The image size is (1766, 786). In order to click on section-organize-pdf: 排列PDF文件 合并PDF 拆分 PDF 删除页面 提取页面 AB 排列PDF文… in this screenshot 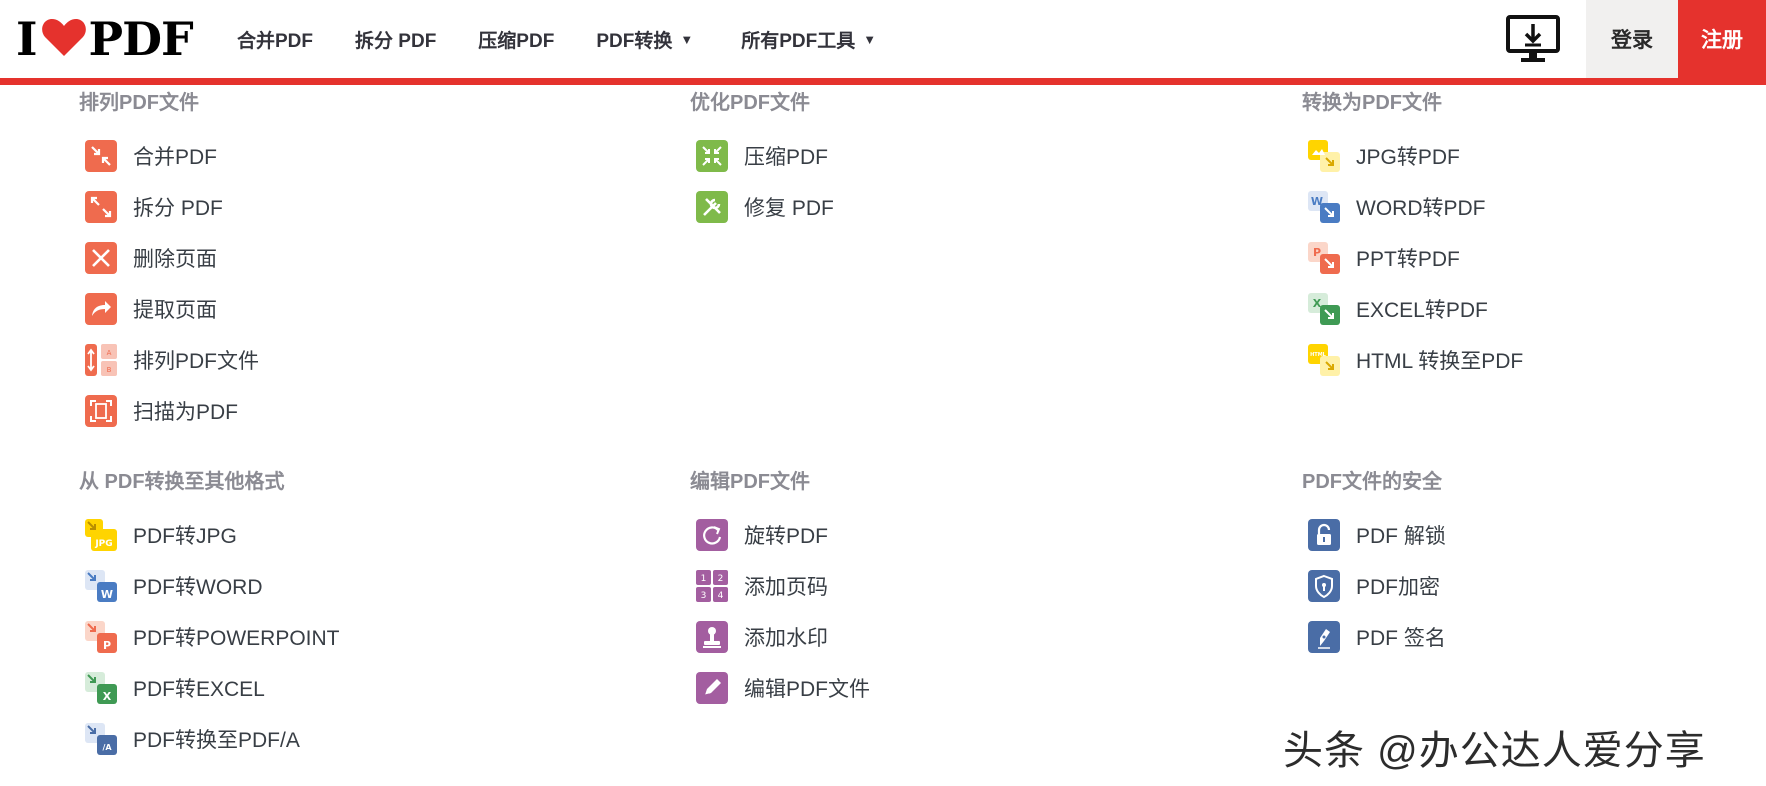, I will do `click(169, 263)`.